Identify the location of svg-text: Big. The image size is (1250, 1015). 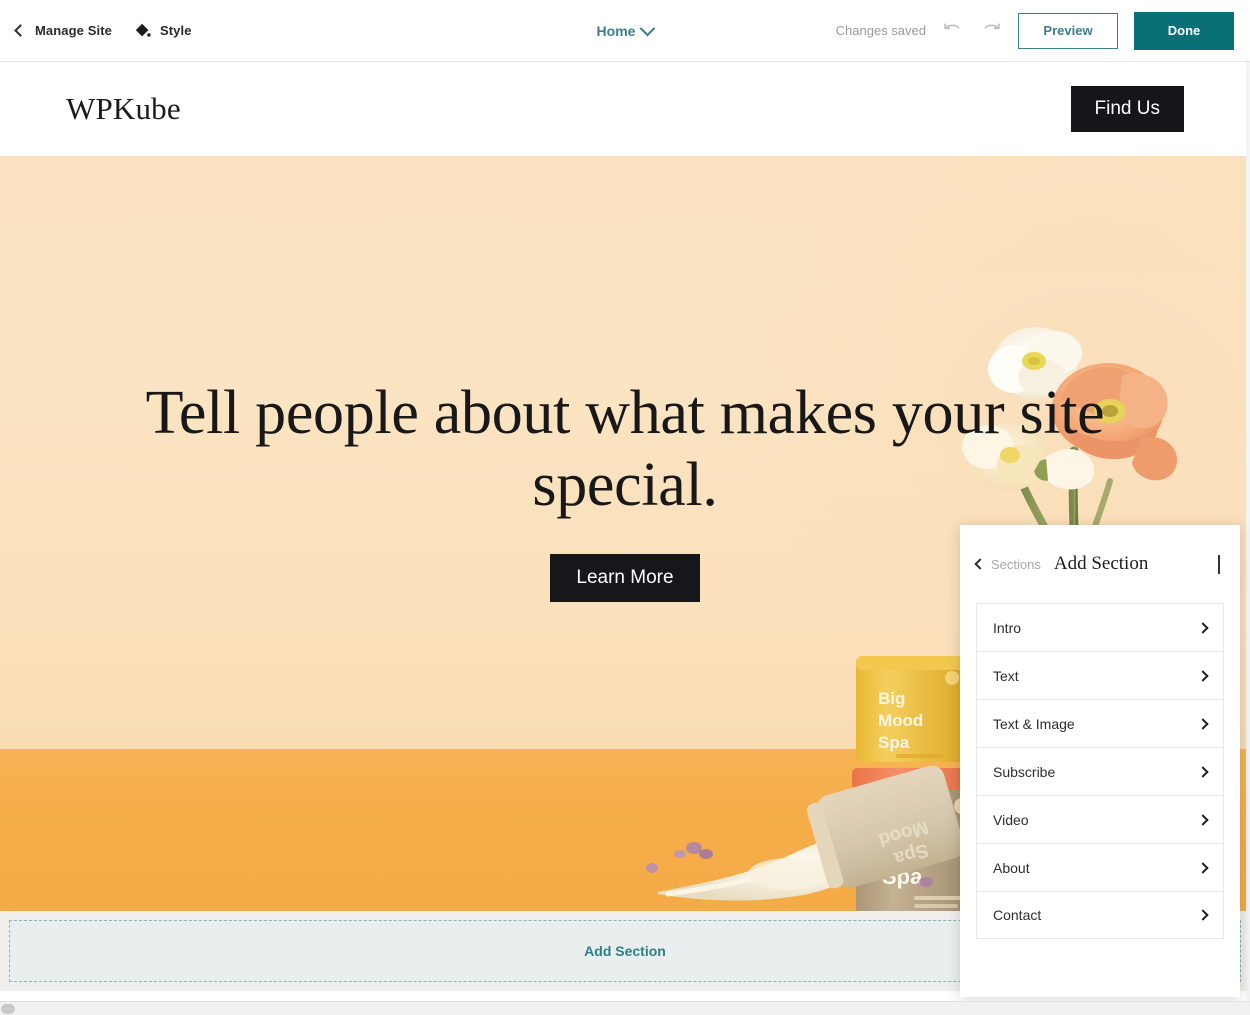
(891, 698).